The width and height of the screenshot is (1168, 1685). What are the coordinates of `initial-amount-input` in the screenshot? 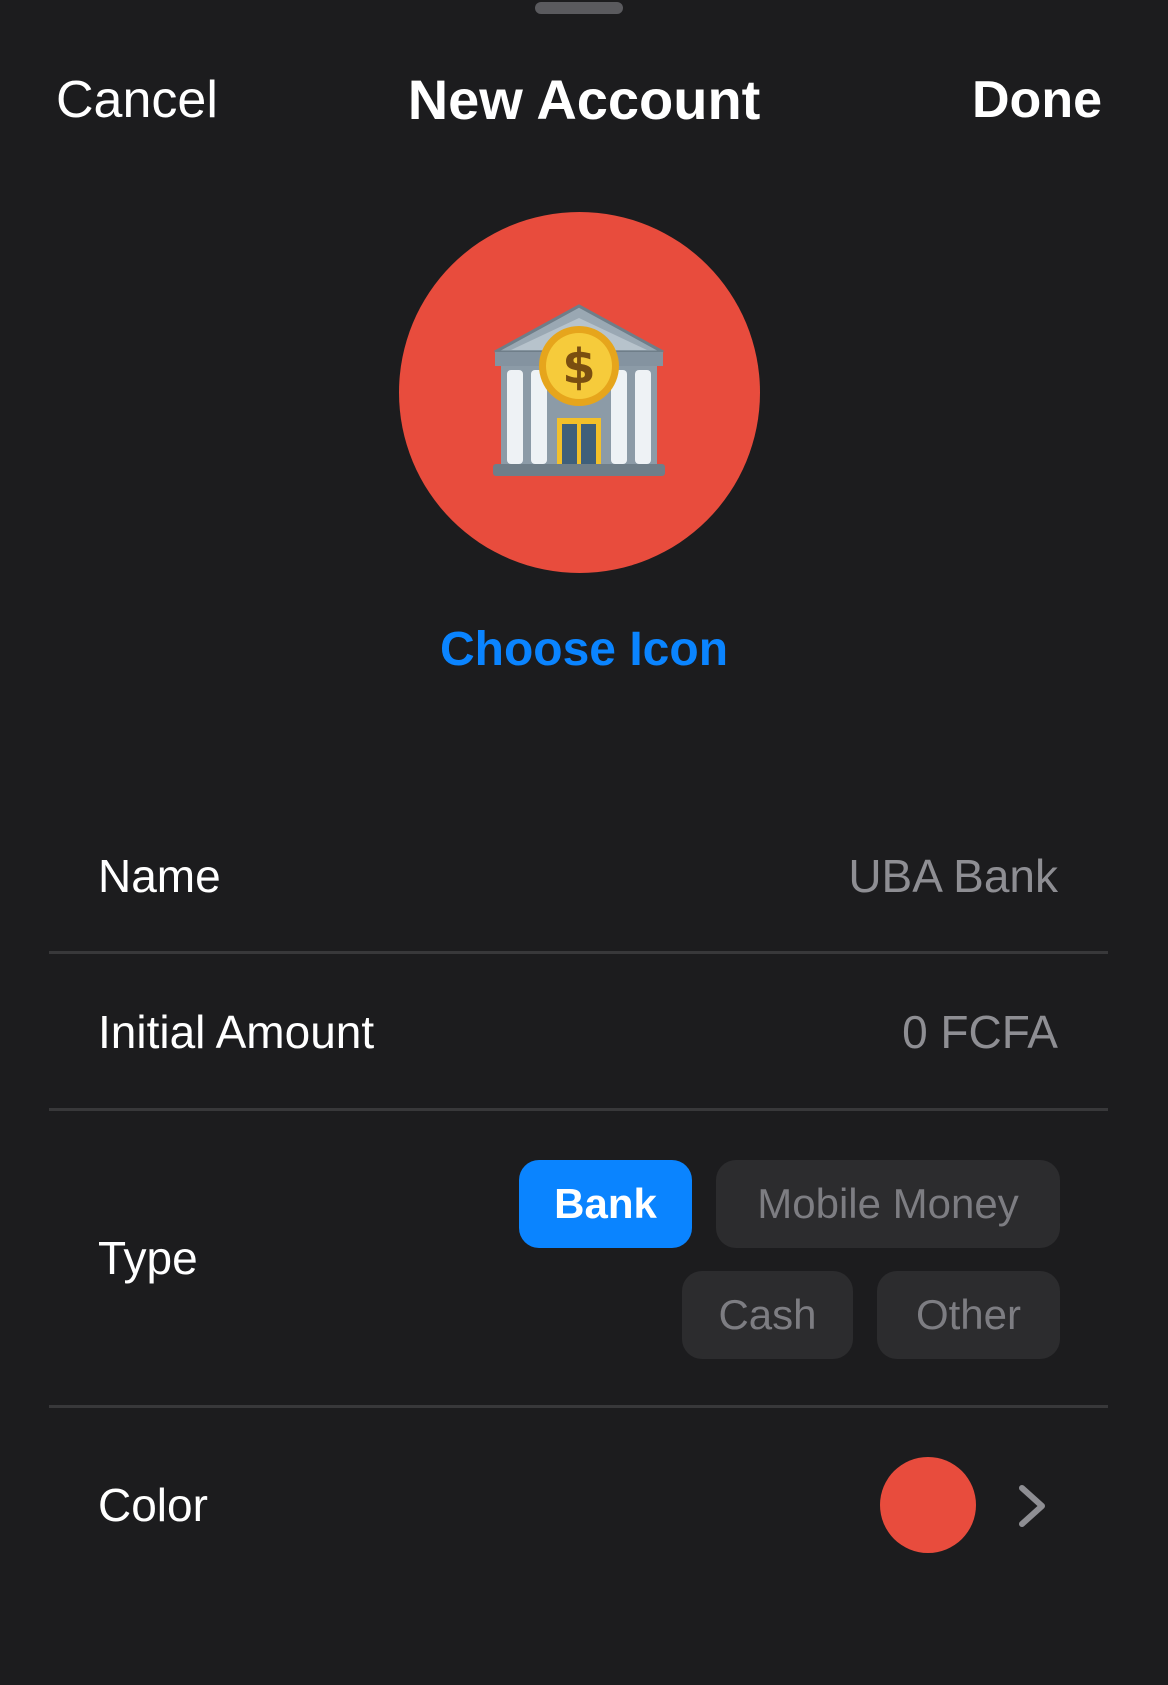 It's located at (798, 1032).